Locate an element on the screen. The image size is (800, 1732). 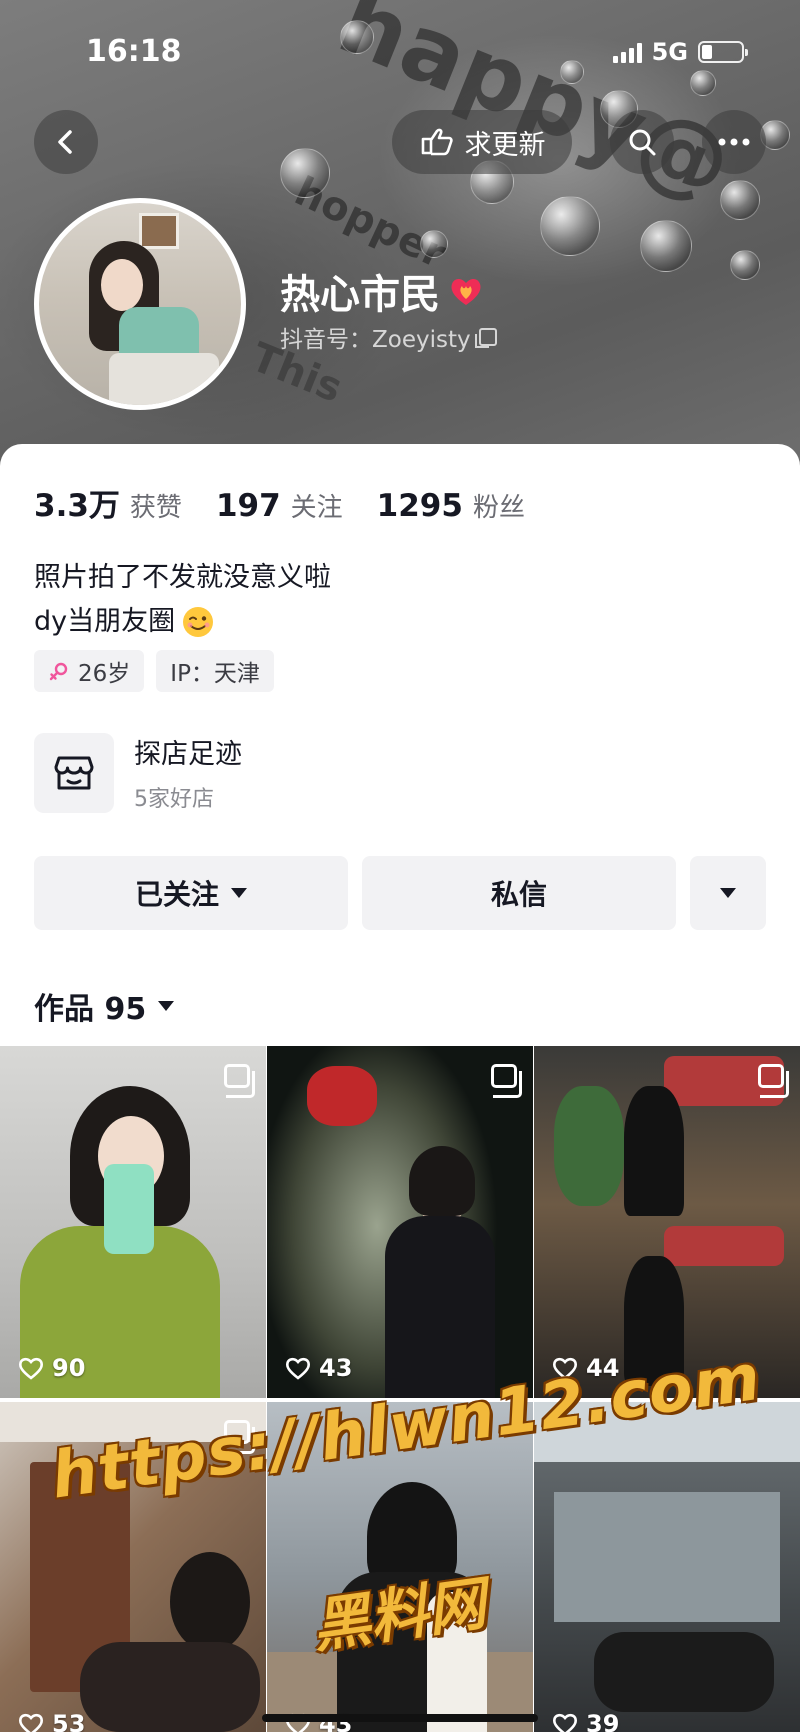
more-options-button is located at coordinates (734, 142).